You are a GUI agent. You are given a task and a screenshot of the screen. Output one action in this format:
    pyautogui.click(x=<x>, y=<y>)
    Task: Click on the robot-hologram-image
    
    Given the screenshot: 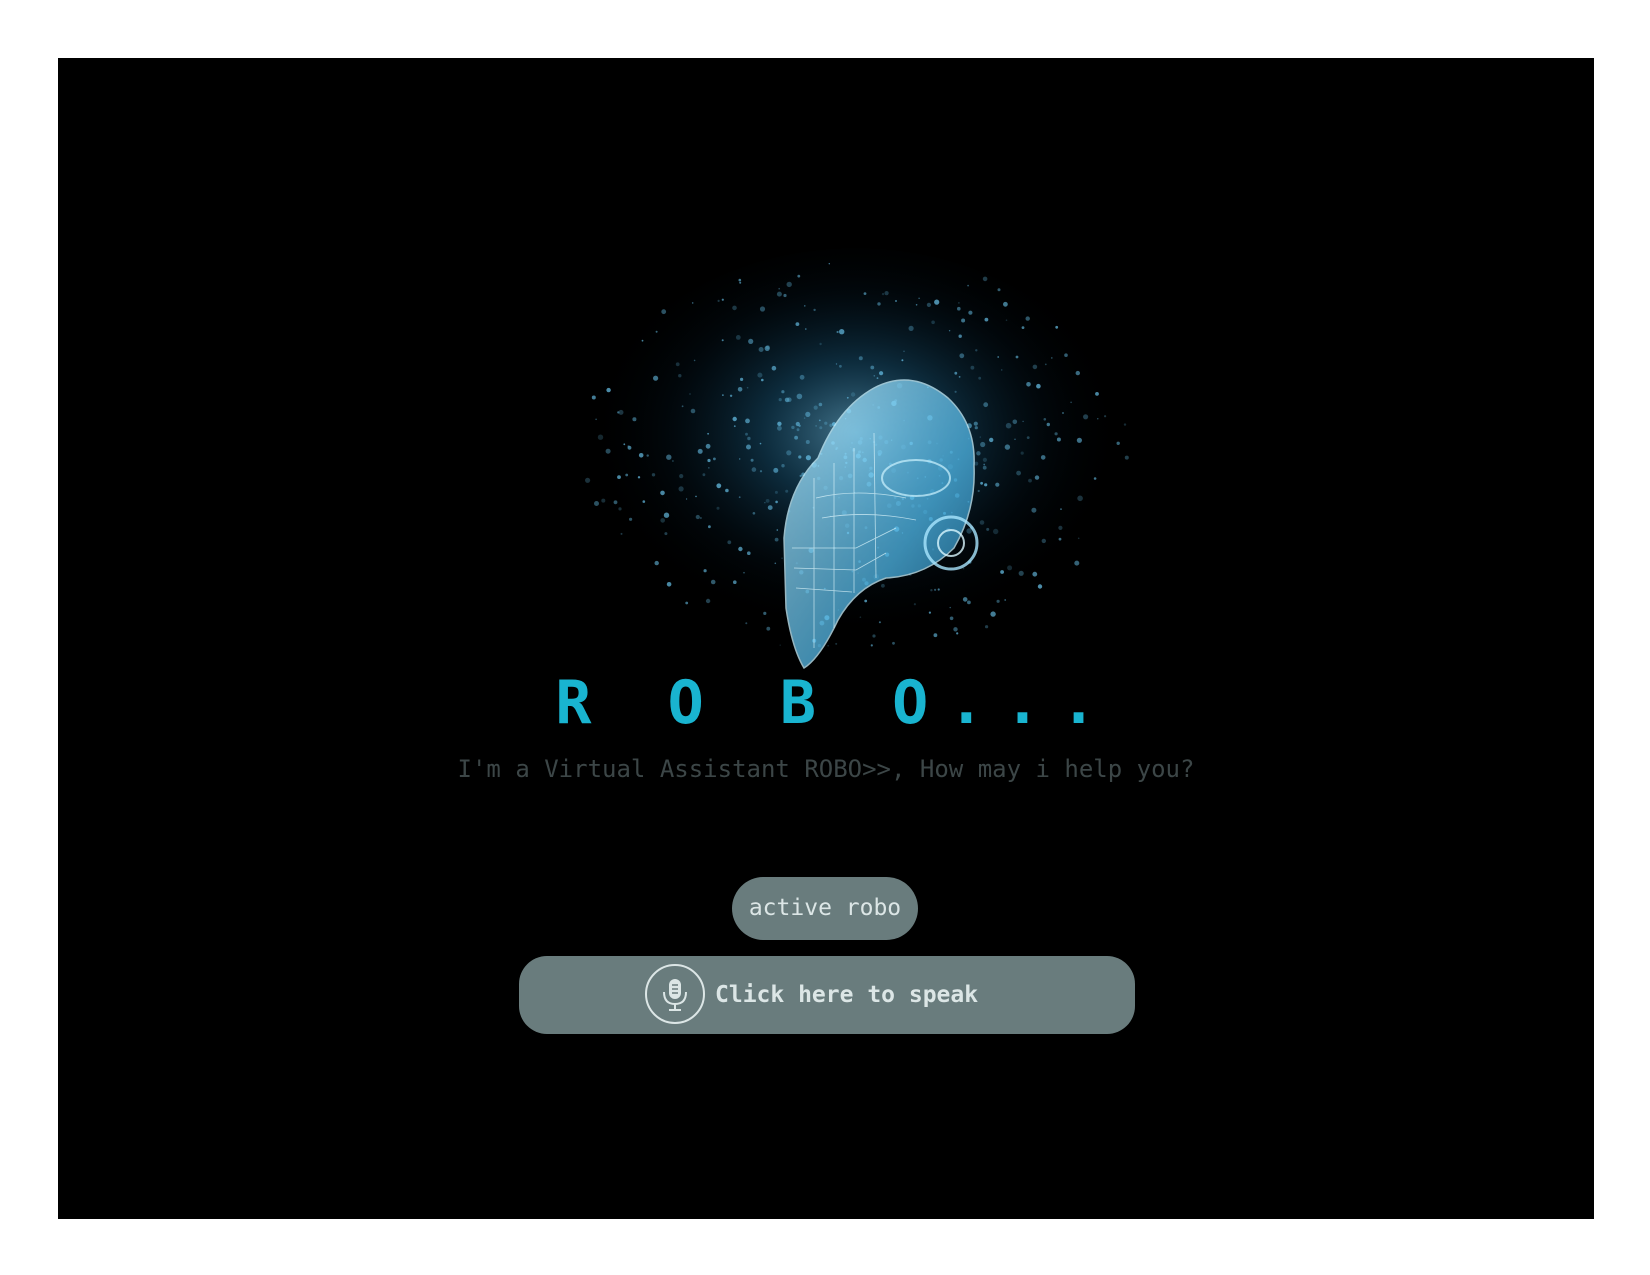 What is the action you would take?
    pyautogui.click(x=851, y=483)
    